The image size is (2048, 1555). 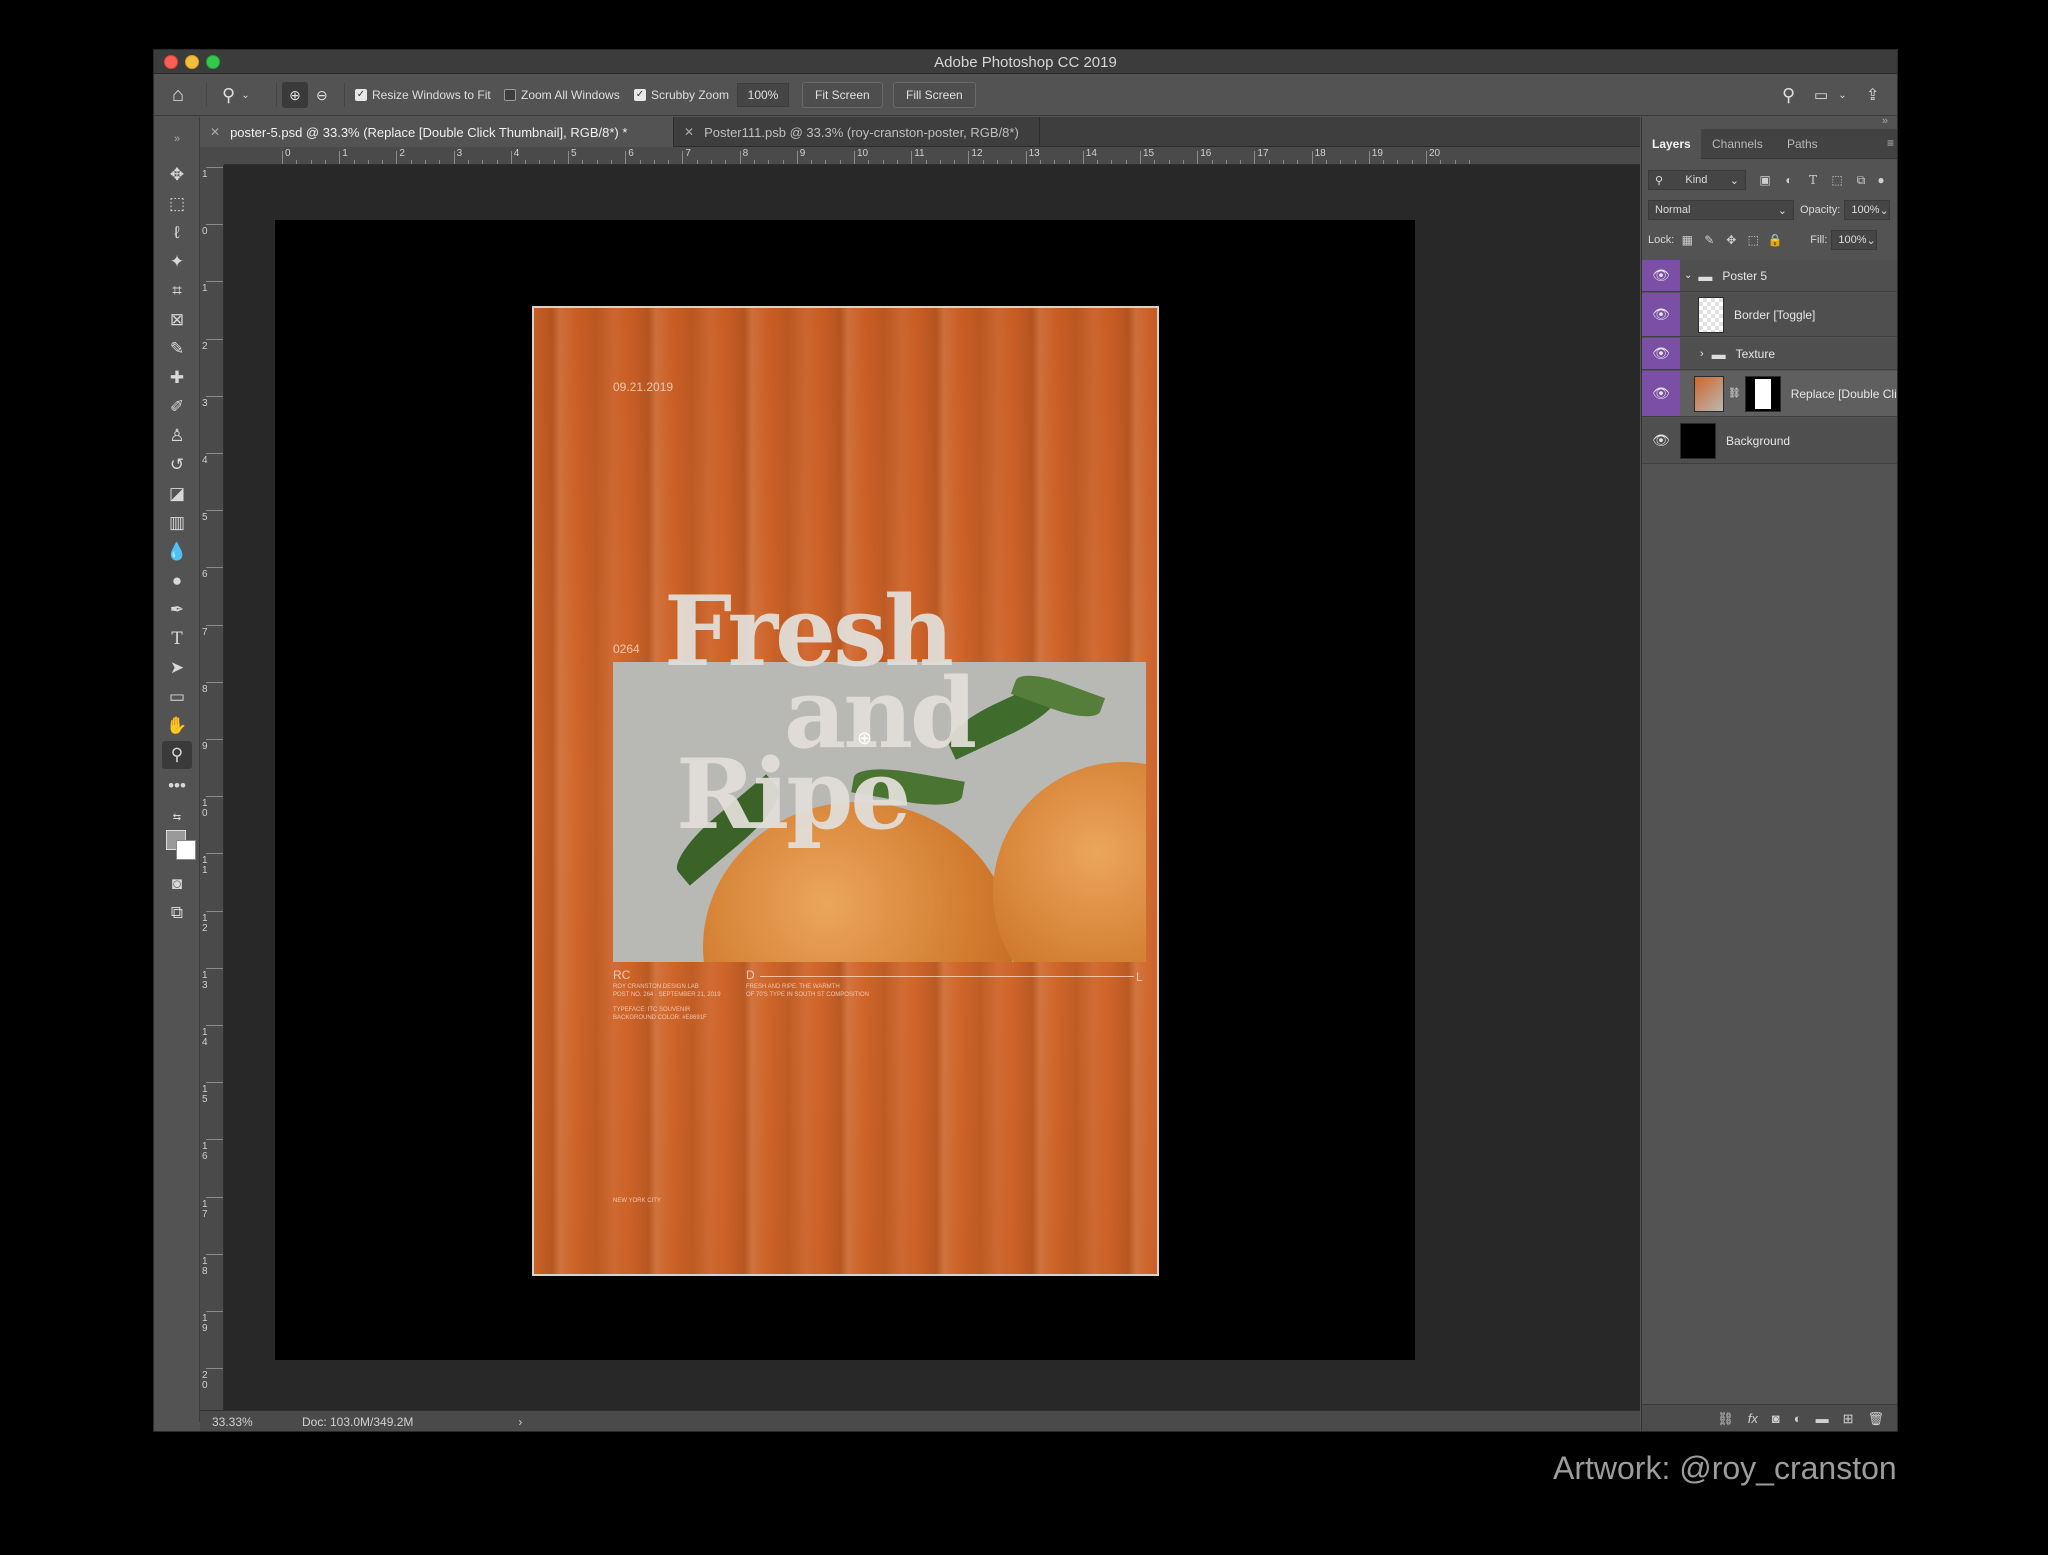 What do you see at coordinates (1822, 1418) in the screenshot?
I see `new-group-icon: ▬` at bounding box center [1822, 1418].